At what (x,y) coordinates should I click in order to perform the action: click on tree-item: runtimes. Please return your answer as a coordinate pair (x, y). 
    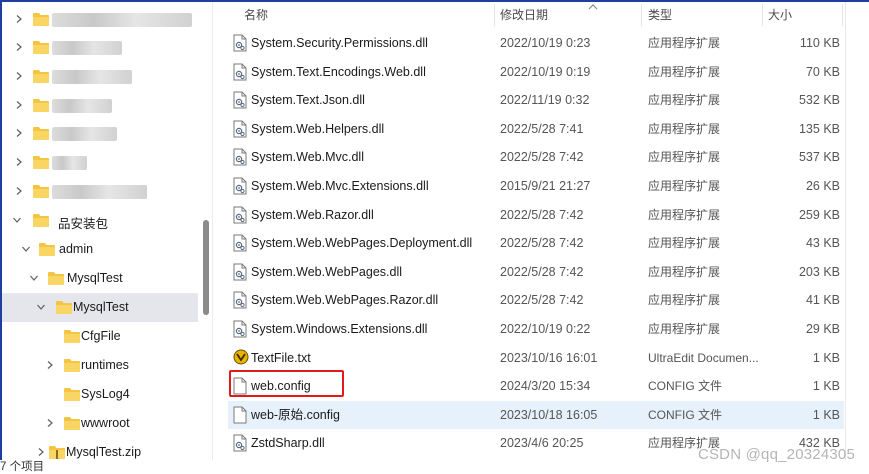
    Looking at the image, I should click on (100, 365).